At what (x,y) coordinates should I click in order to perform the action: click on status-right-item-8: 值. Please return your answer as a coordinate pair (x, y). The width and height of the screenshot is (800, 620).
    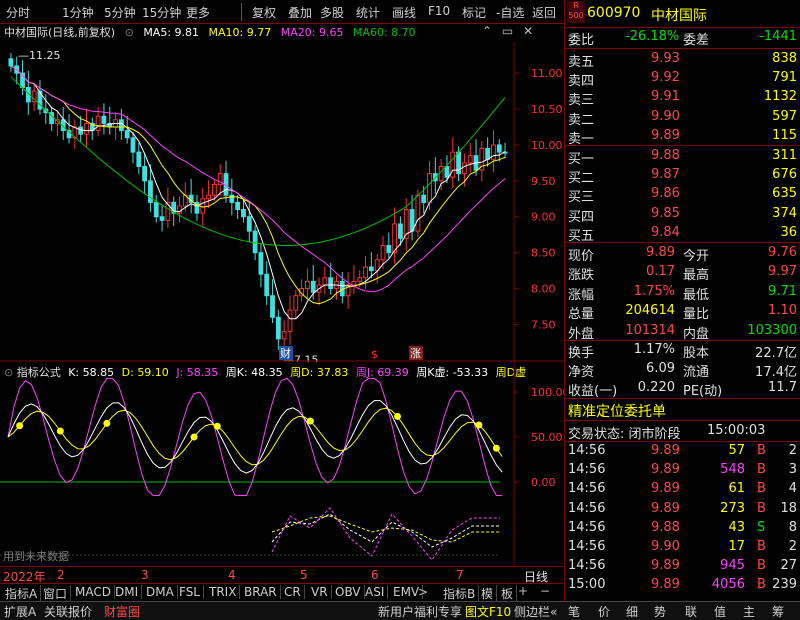
    Looking at the image, I should click on (720, 611).